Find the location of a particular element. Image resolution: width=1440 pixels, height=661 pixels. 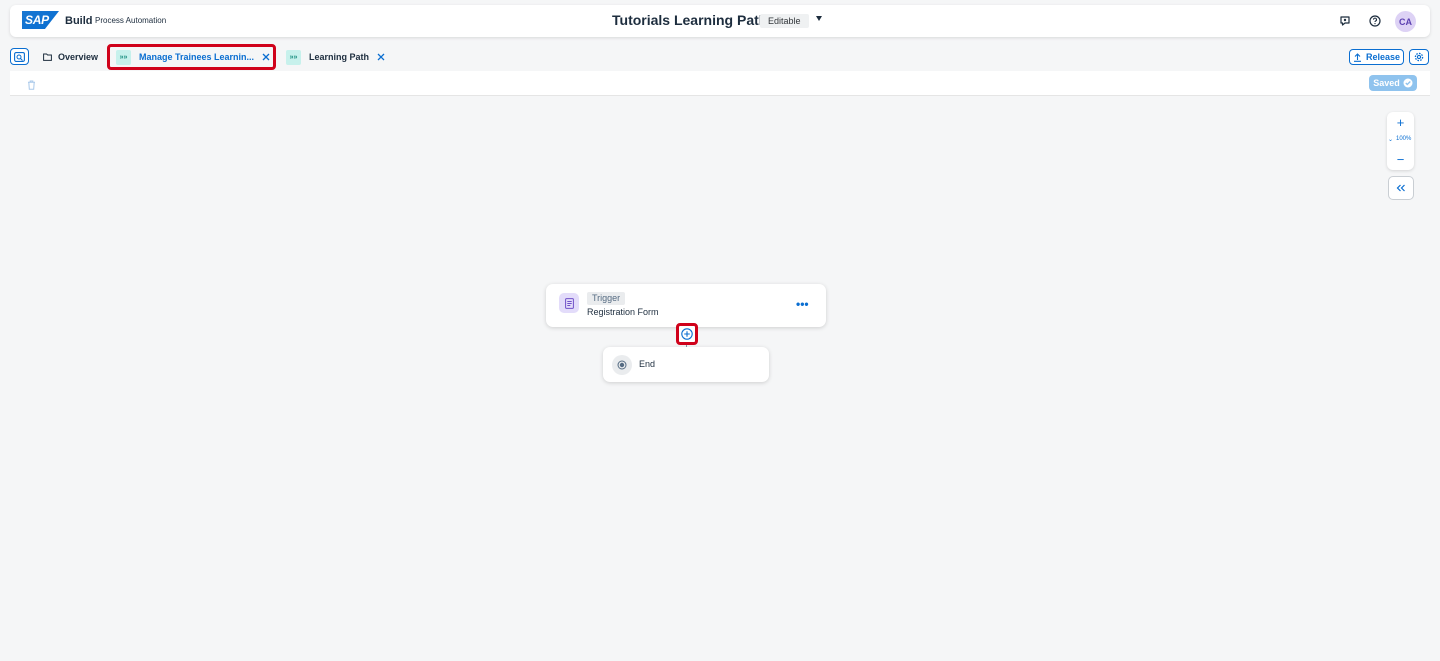

check-circle-icon is located at coordinates (1408, 83).